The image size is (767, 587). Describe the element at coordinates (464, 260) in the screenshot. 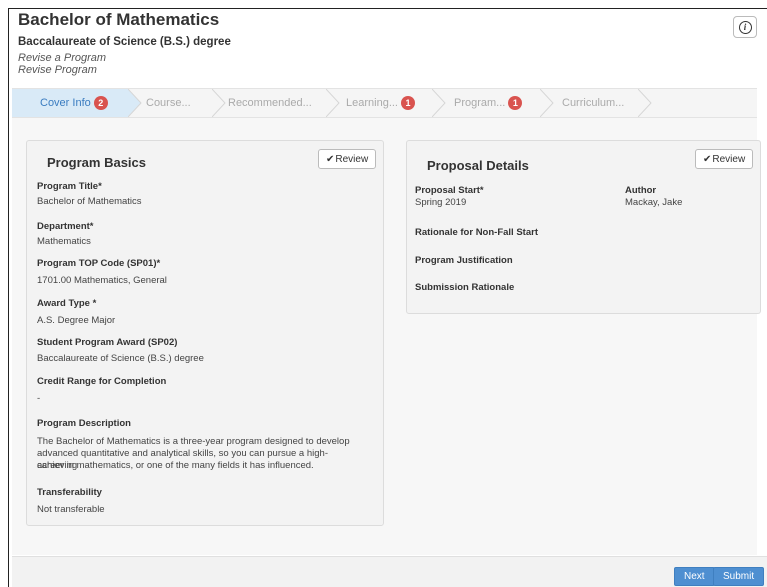

I see `justification-label: Program Justification` at that location.